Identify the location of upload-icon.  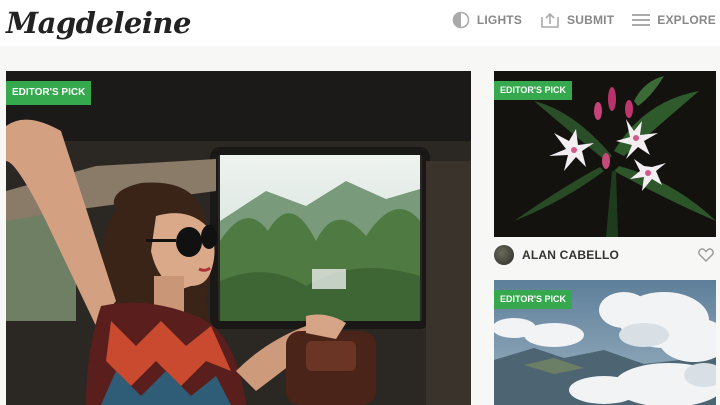
(550, 20).